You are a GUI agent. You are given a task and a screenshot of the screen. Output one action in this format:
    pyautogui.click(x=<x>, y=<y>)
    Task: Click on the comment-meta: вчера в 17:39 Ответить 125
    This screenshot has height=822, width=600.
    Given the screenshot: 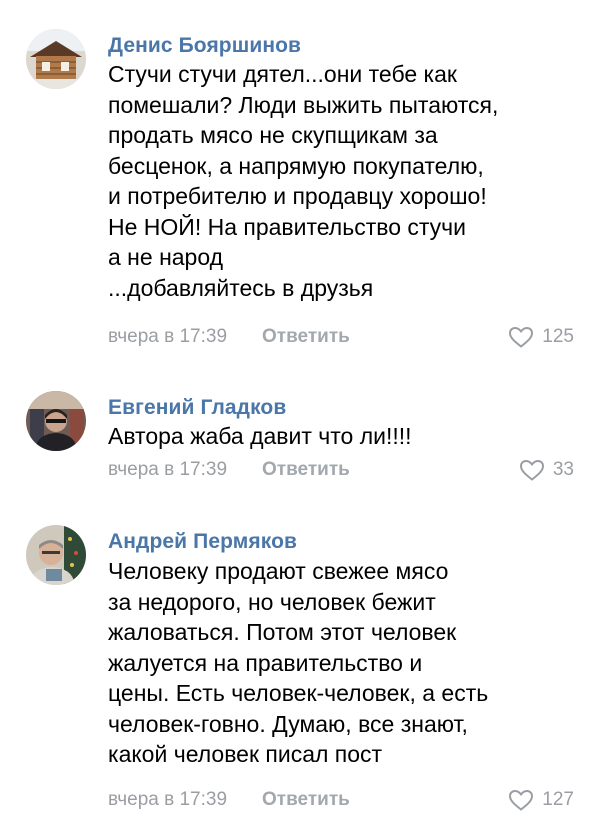 What is the action you would take?
    pyautogui.click(x=341, y=339)
    